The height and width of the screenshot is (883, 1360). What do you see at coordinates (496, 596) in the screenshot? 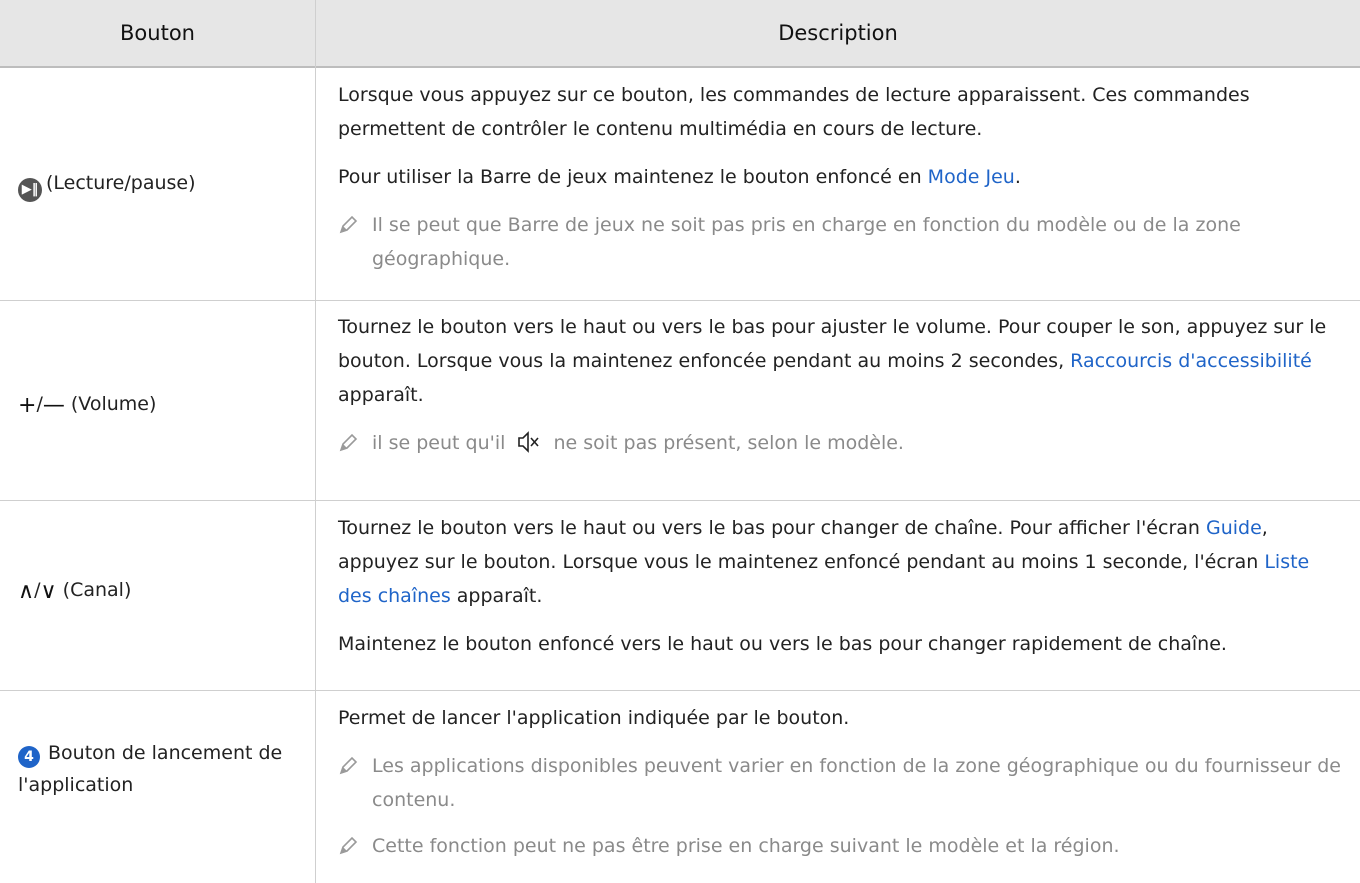
I see `row3-desc1-c: apparaît.` at bounding box center [496, 596].